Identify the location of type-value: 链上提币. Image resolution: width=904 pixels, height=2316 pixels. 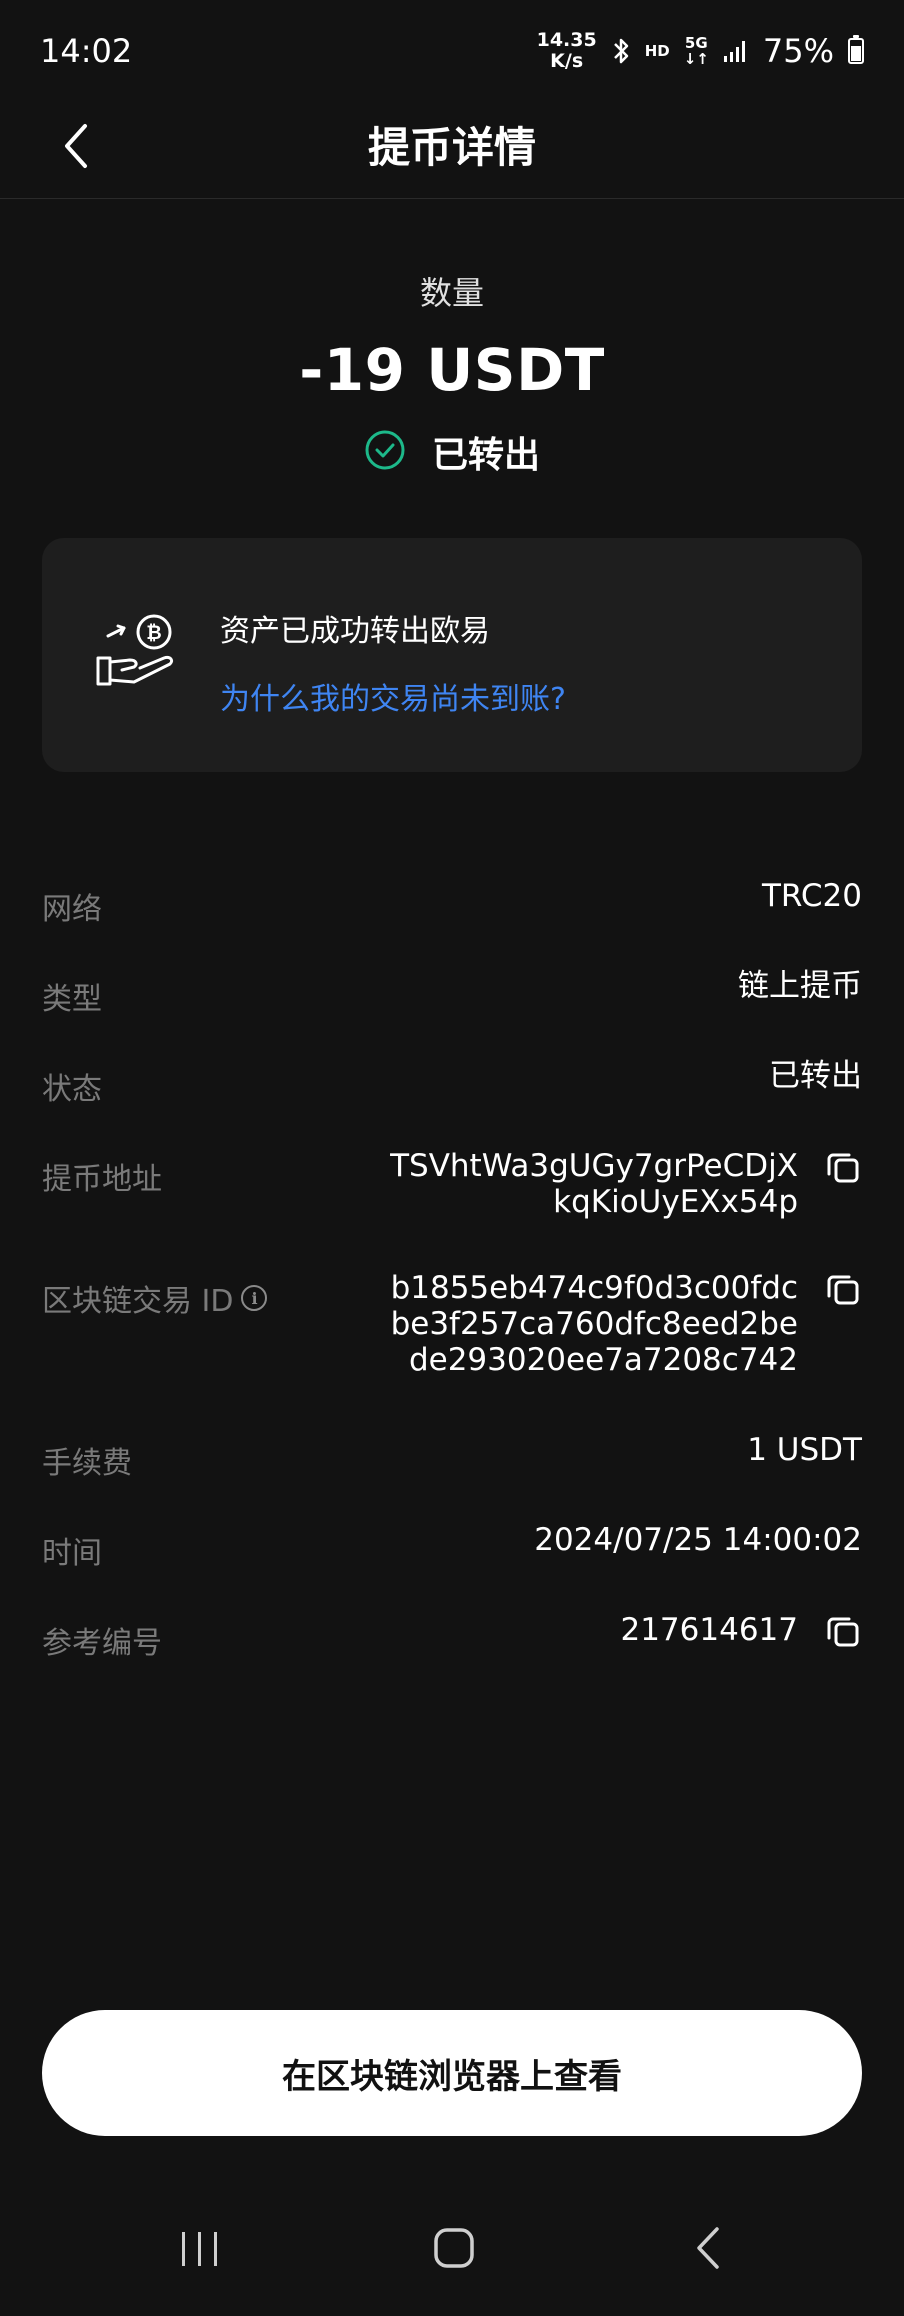
(800, 986).